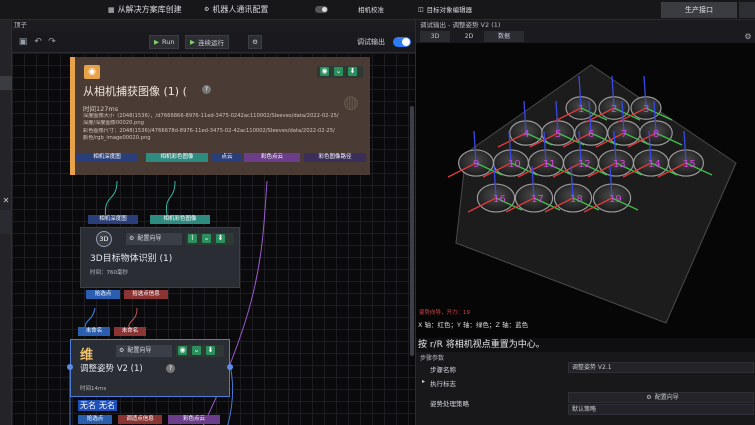 This screenshot has width=755, height=425. Describe the element at coordinates (146, 294) in the screenshot. I see `output-port-pick-info: 拾选点信息` at that location.